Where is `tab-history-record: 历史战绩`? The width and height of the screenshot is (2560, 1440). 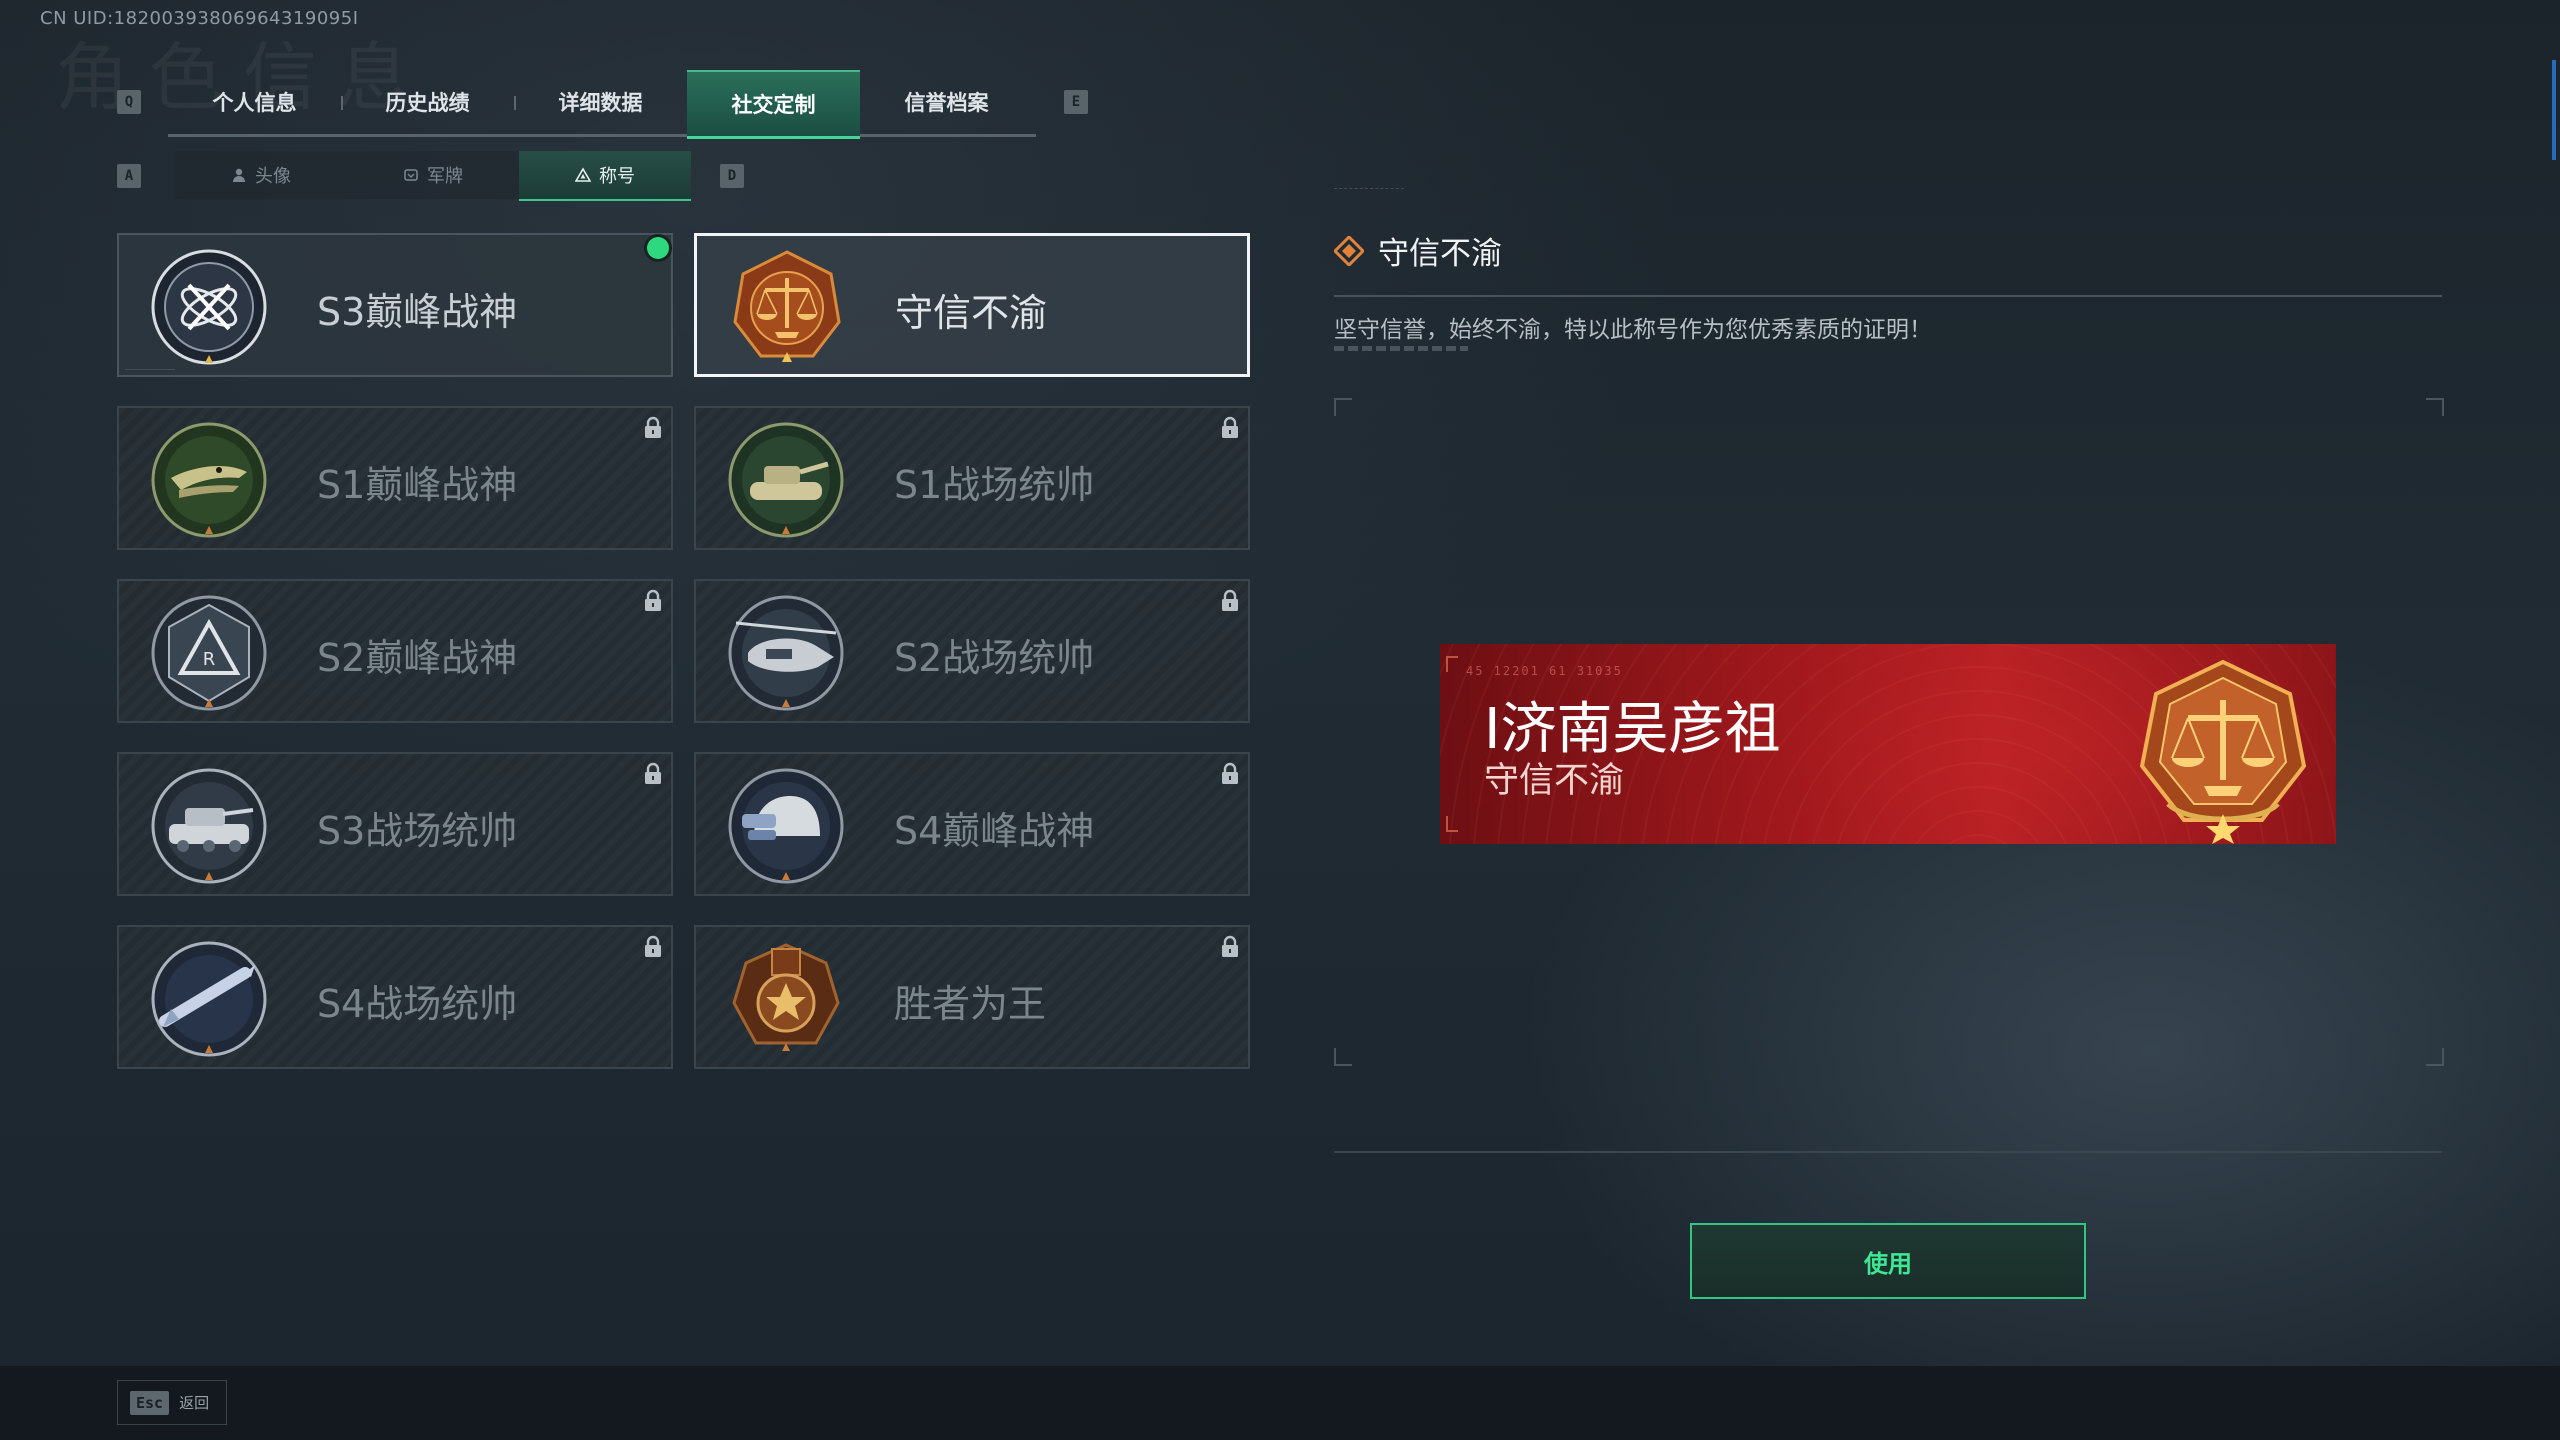 tab-history-record: 历史战绩 is located at coordinates (427, 102).